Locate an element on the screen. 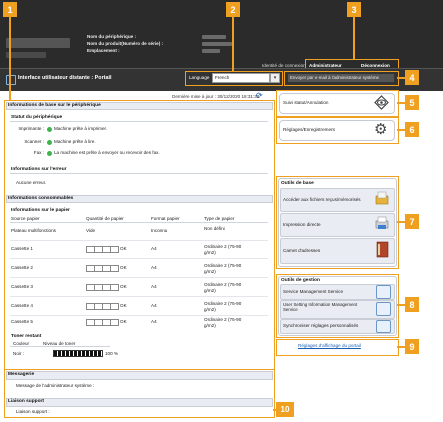 Image resolution: width=443 pixels, height=422 pixels. tool-label: Service Management Service is located at coordinates (313, 291).